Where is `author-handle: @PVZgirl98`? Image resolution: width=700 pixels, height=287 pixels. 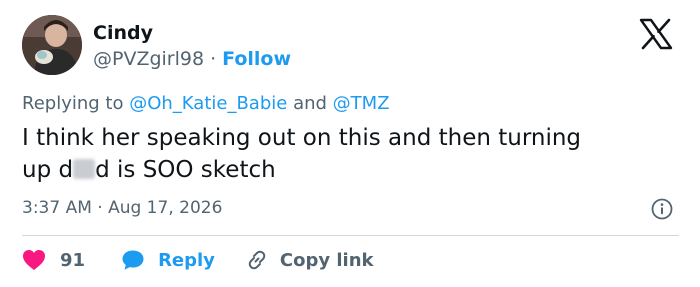 author-handle: @PVZgirl98 is located at coordinates (148, 59).